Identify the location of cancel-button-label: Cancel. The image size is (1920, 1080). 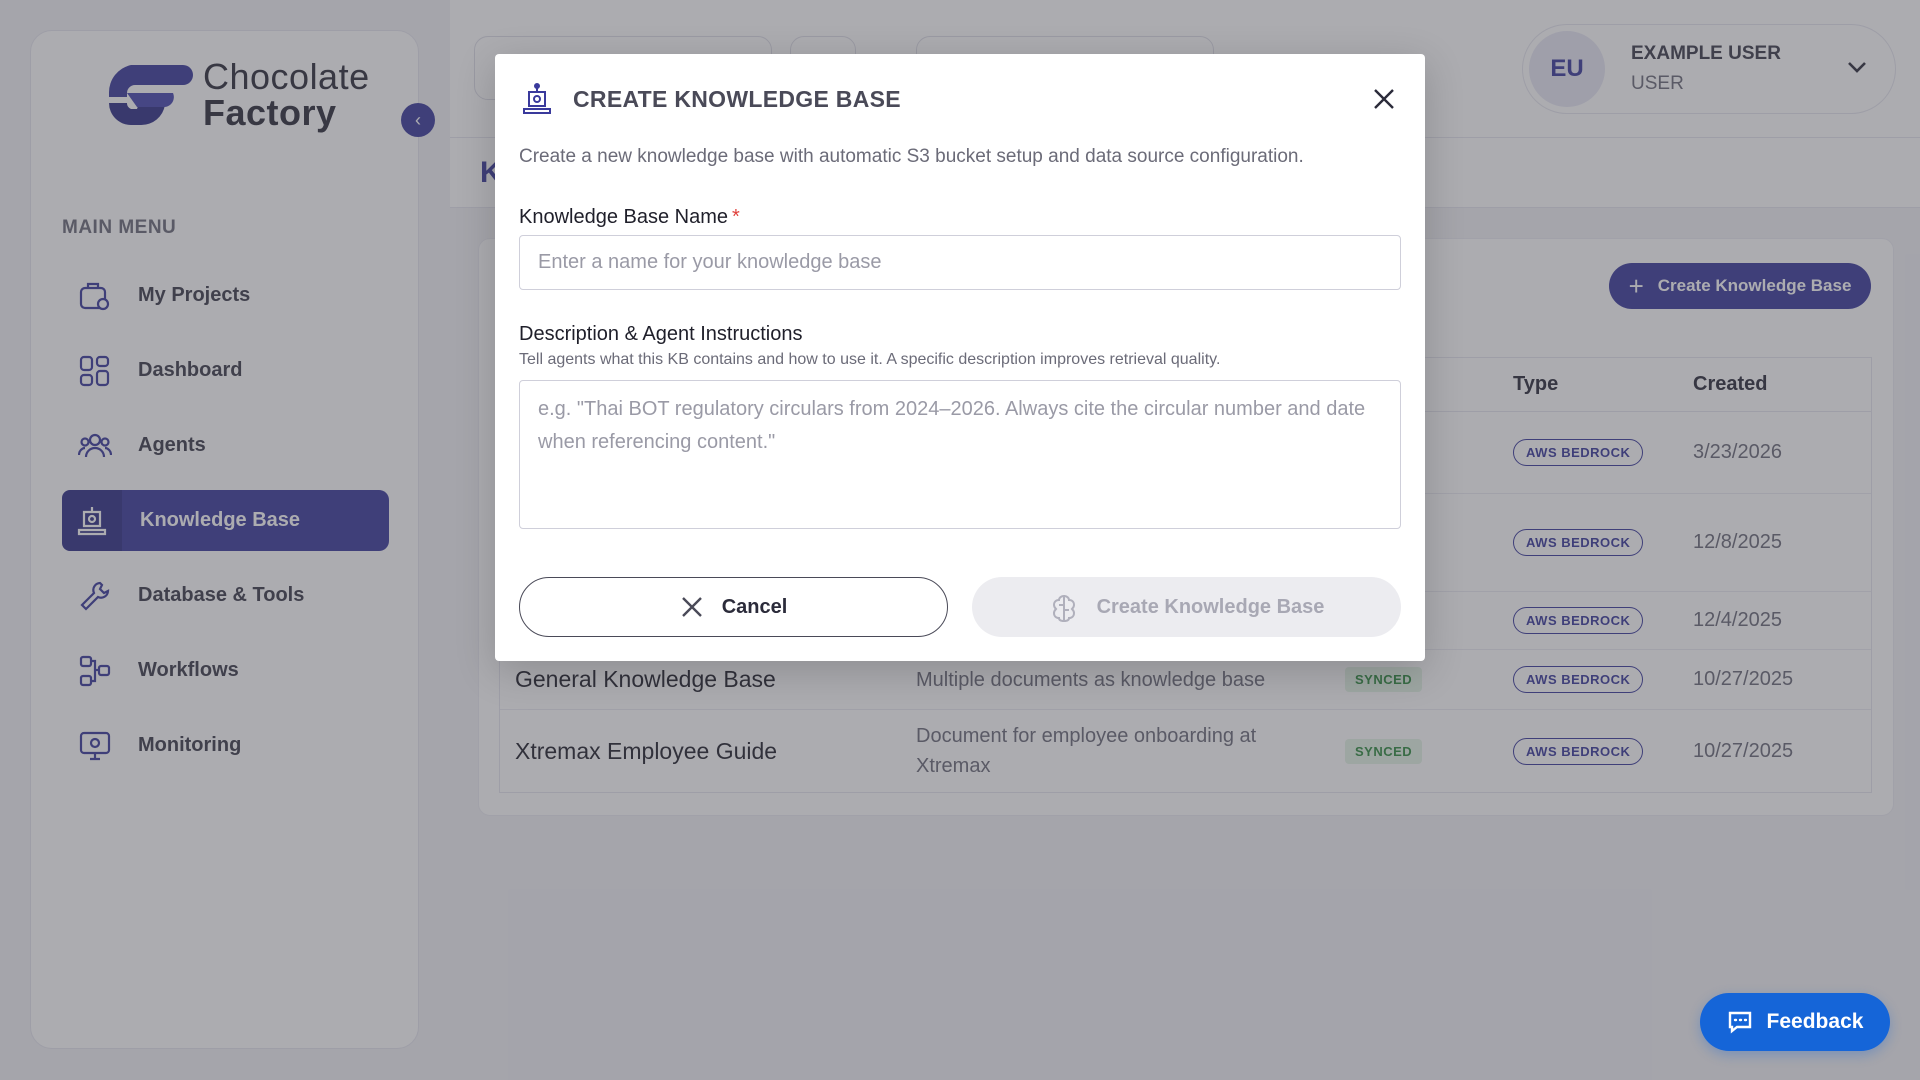
(754, 606).